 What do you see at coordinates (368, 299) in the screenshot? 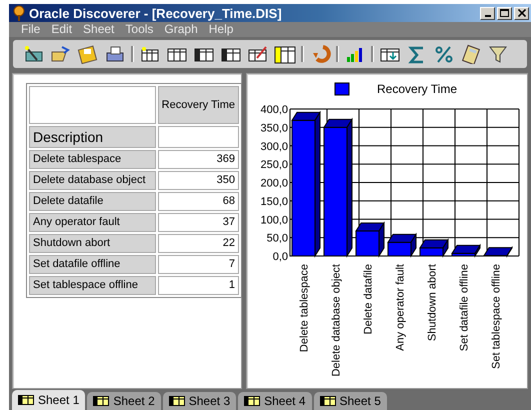
I see `category-label: Delete datafile` at bounding box center [368, 299].